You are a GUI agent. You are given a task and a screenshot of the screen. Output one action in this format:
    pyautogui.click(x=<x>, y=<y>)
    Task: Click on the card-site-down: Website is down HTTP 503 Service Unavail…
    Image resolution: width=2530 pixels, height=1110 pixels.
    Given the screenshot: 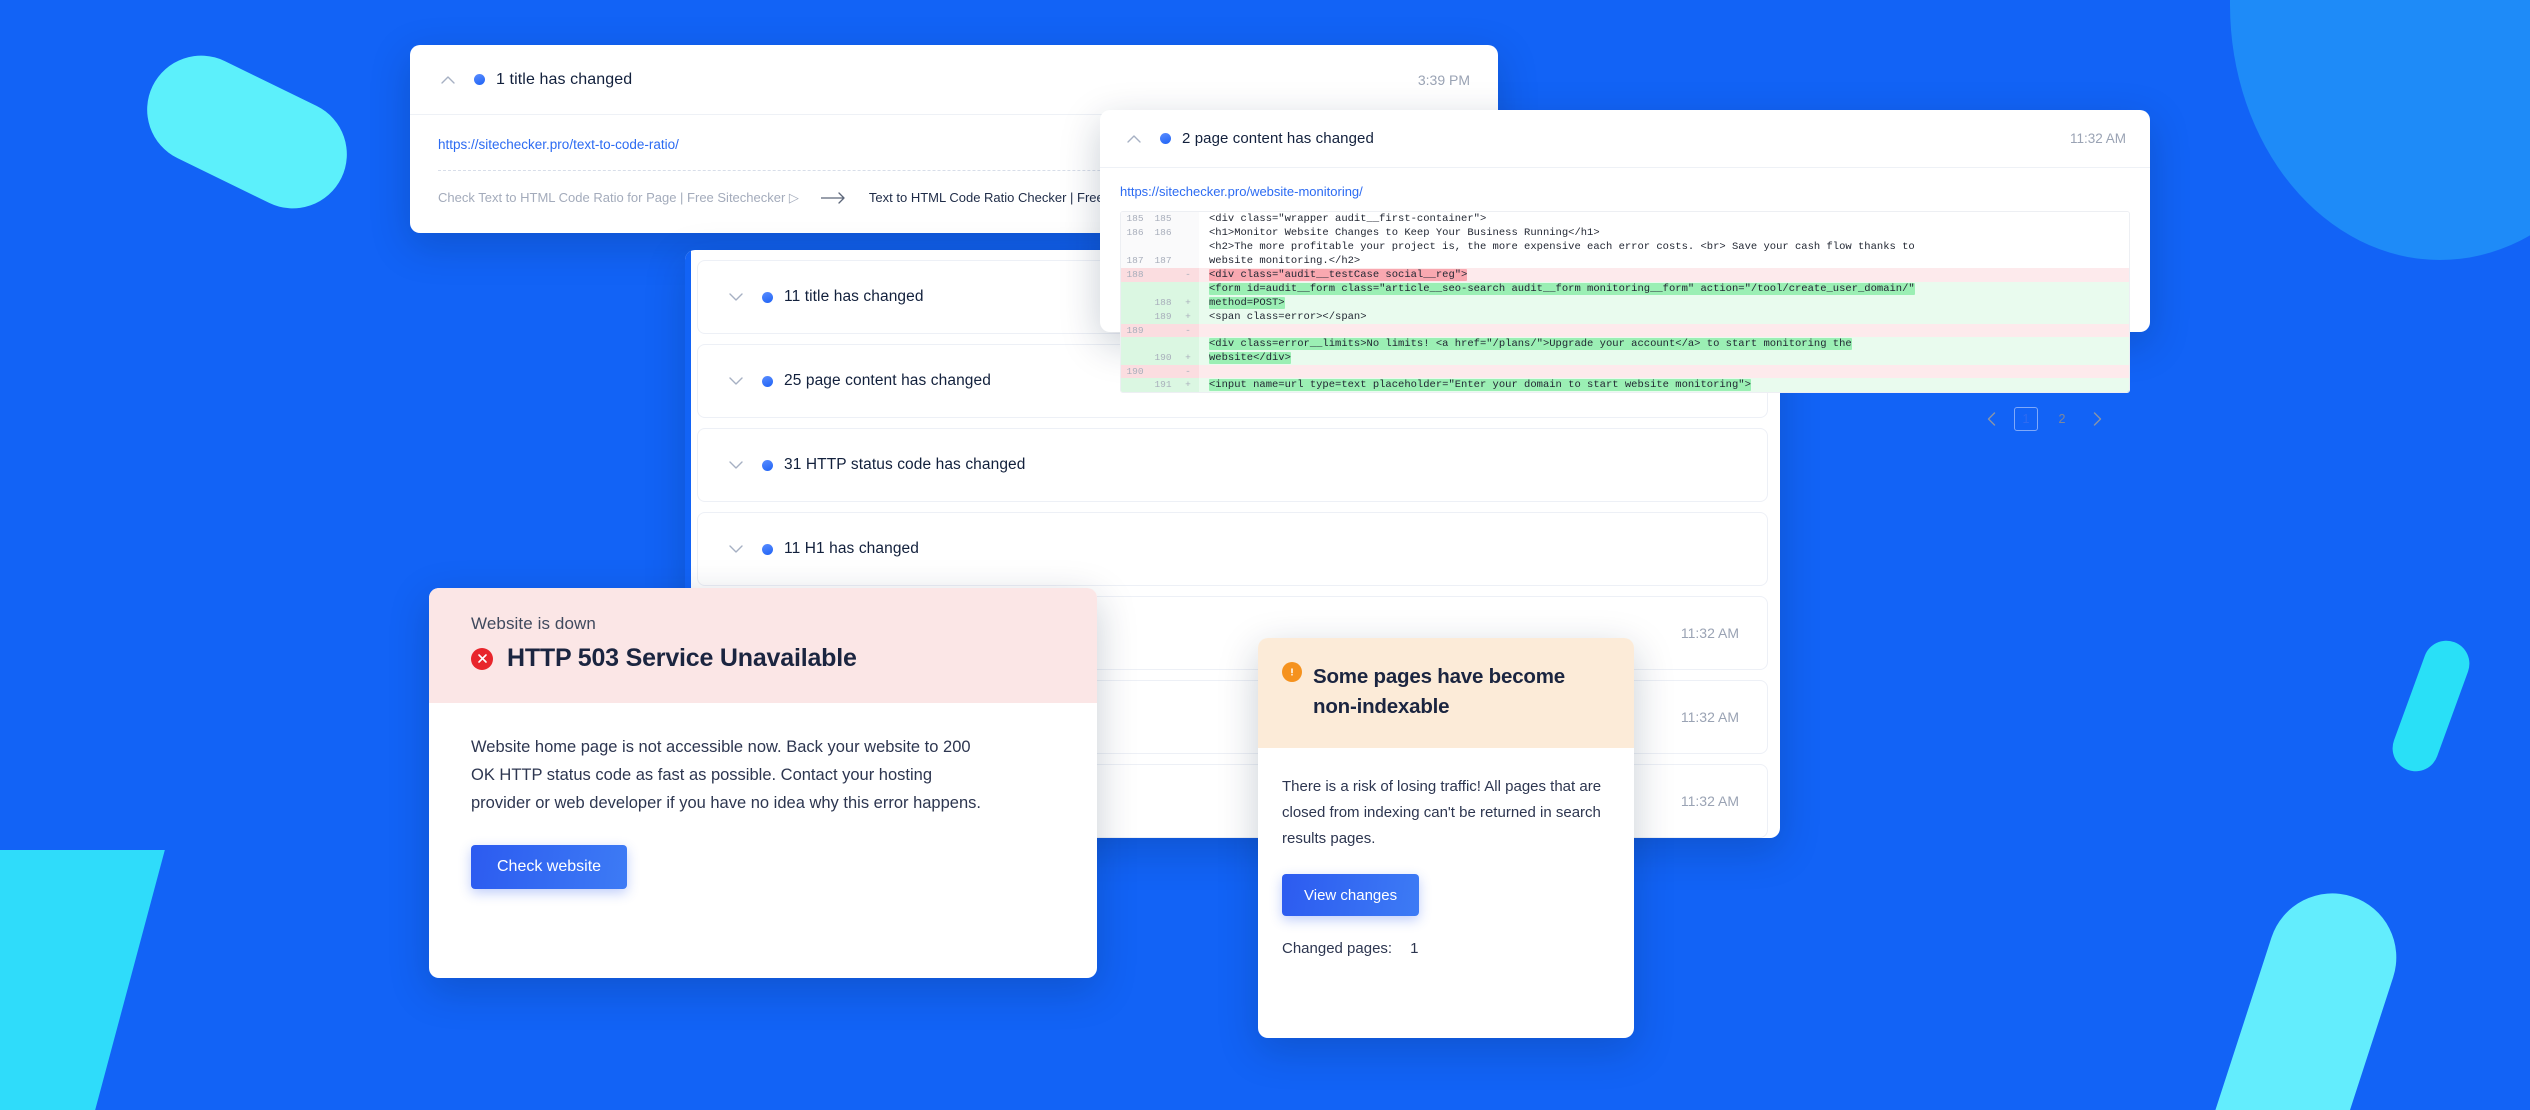 What is the action you would take?
    pyautogui.click(x=763, y=783)
    